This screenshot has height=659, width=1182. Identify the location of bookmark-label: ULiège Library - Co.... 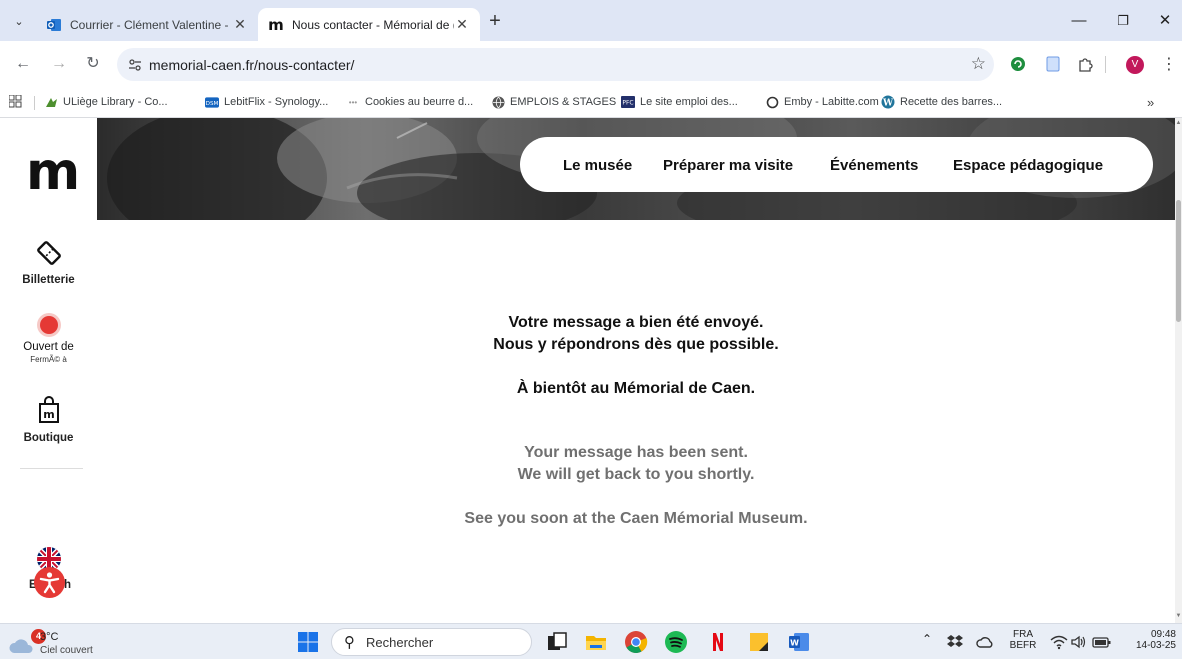
(115, 102).